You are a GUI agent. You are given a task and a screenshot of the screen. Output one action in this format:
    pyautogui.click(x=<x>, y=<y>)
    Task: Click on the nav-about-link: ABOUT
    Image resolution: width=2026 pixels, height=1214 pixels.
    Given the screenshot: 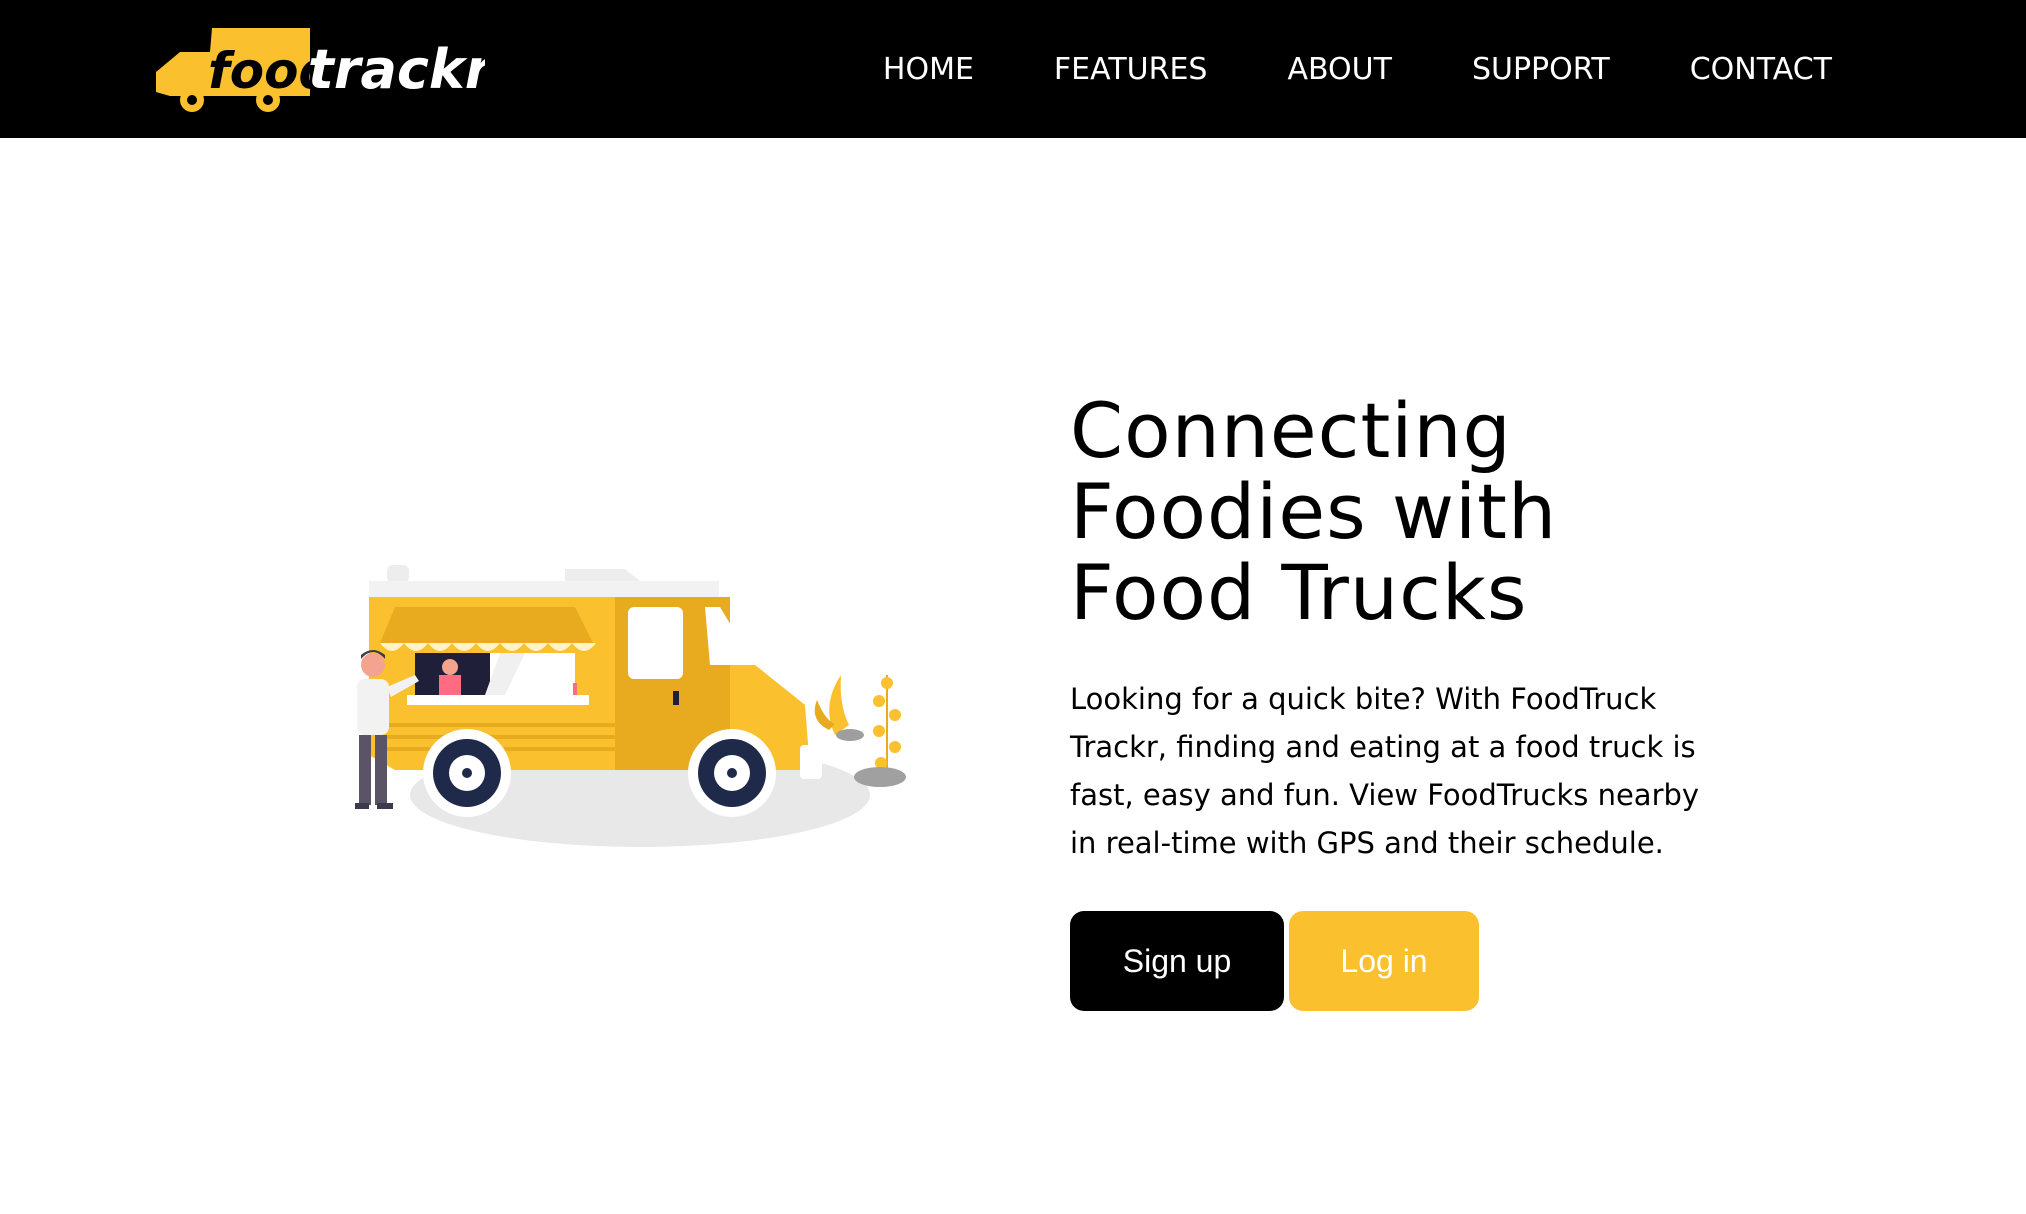 What is the action you would take?
    pyautogui.click(x=1339, y=69)
    